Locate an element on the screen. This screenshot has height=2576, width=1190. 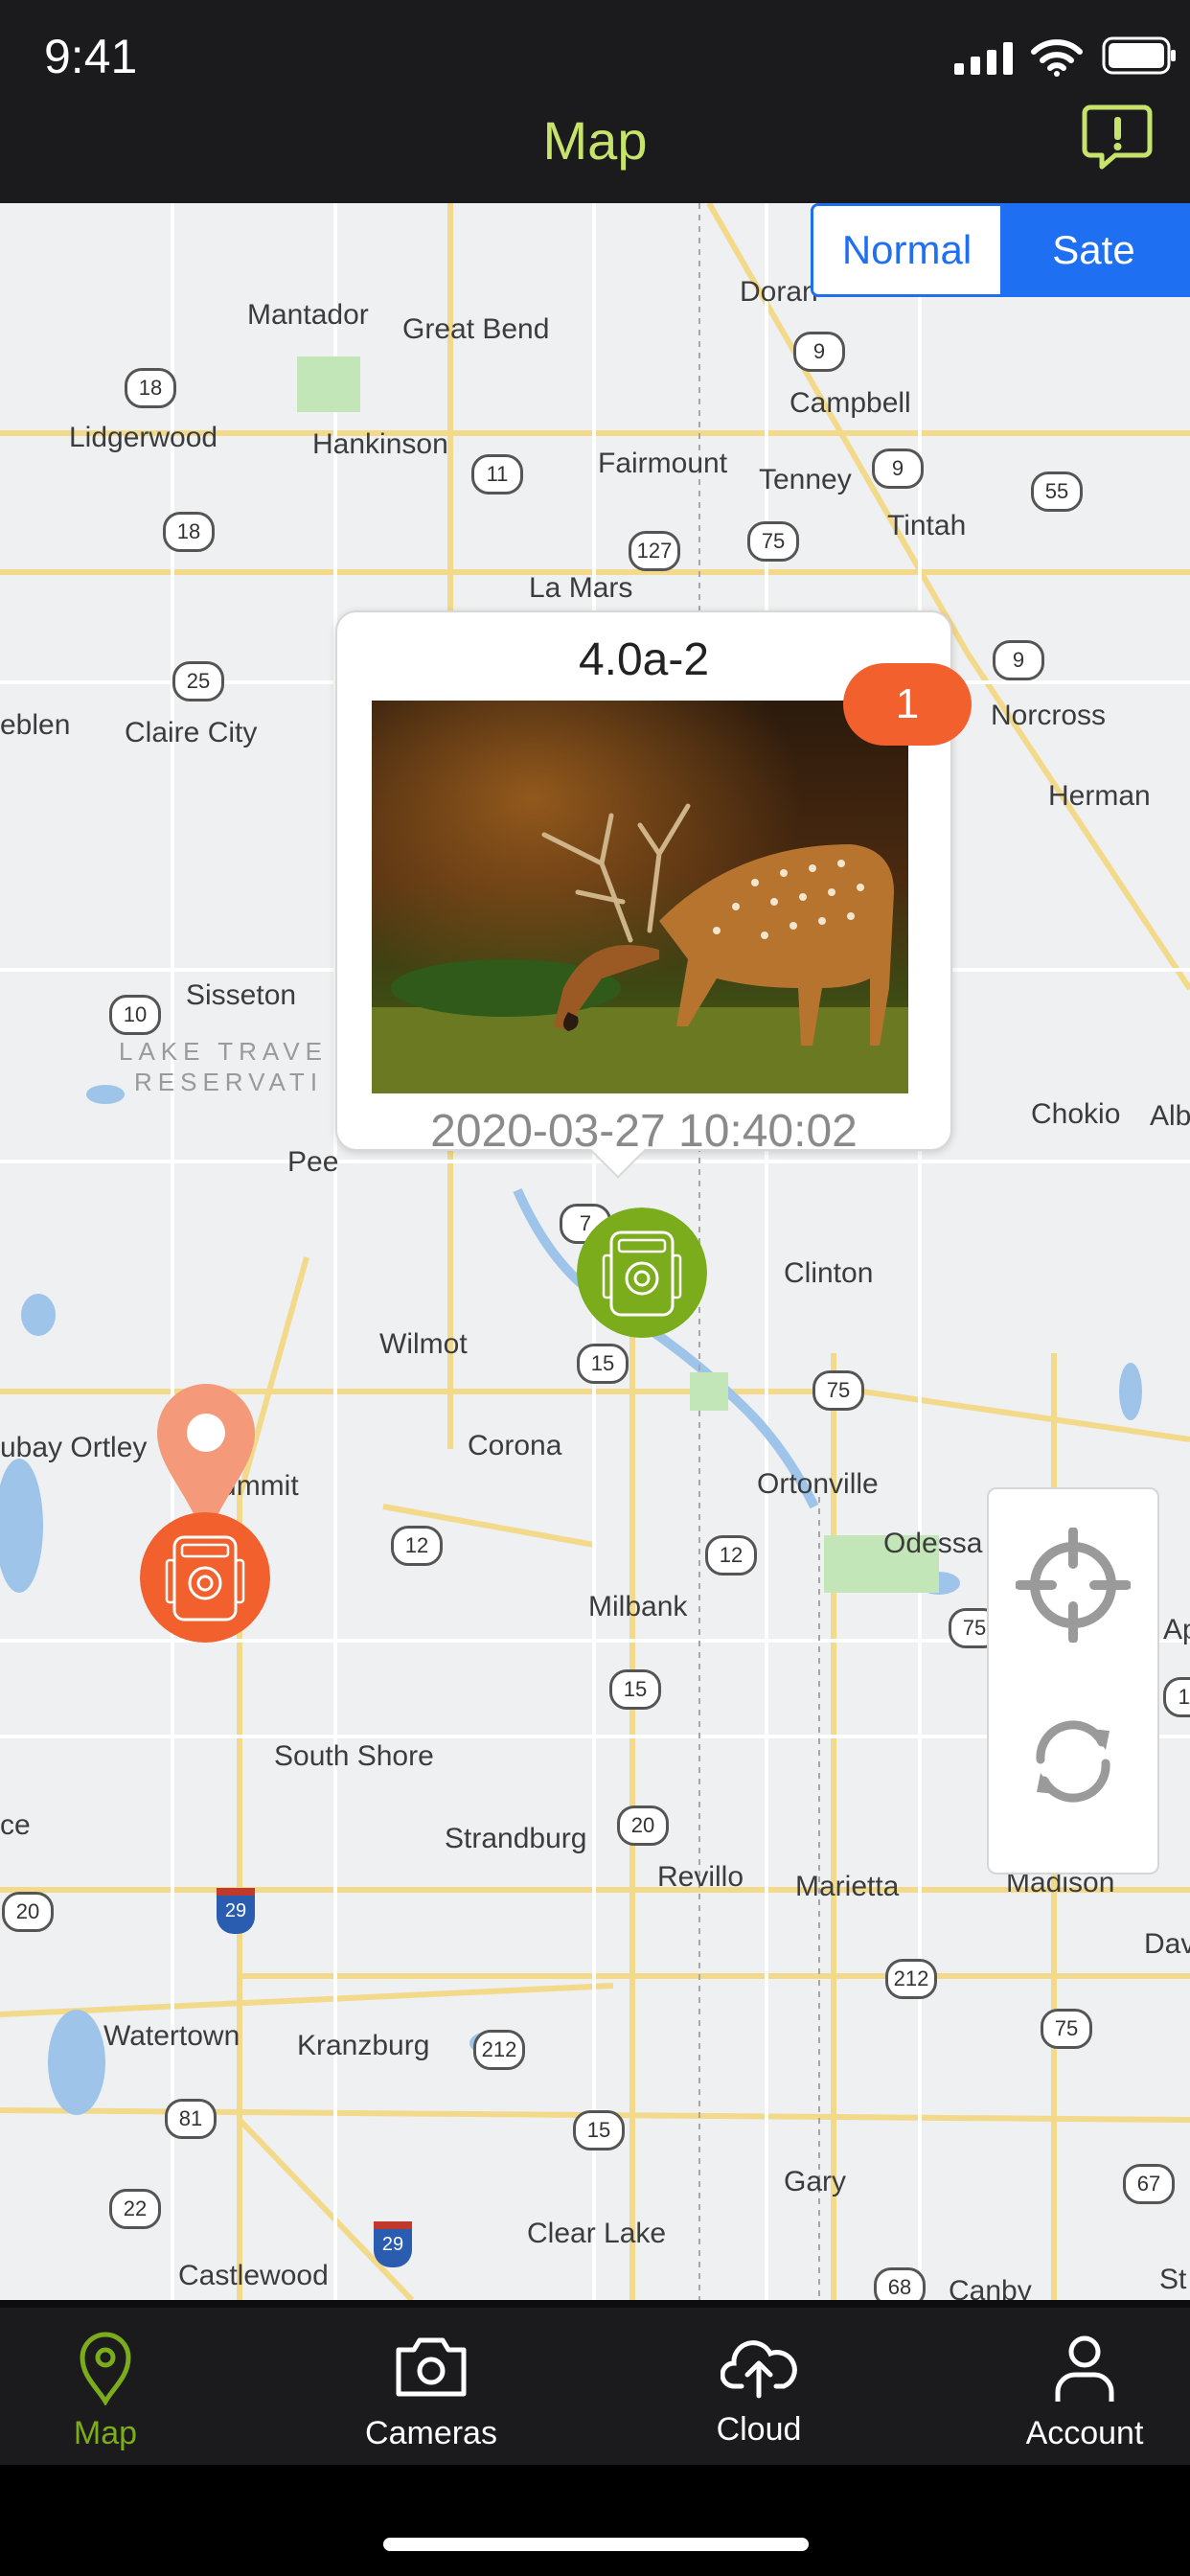
route-shield: 68 is located at coordinates (900, 2283).